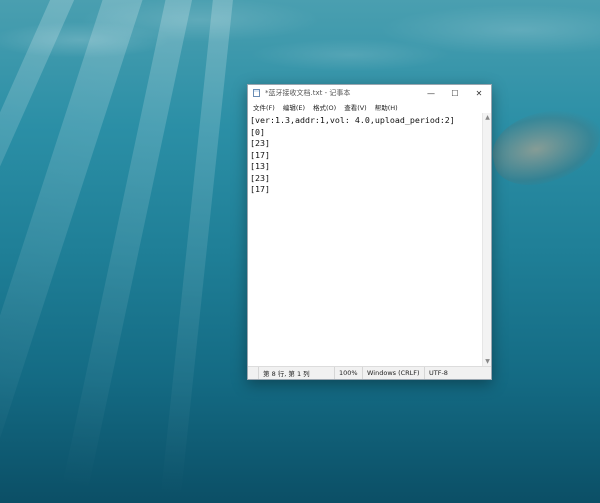 Image resolution: width=600 pixels, height=503 pixels. Describe the element at coordinates (294, 107) in the screenshot. I see `menu-edit: 编辑(E)` at that location.